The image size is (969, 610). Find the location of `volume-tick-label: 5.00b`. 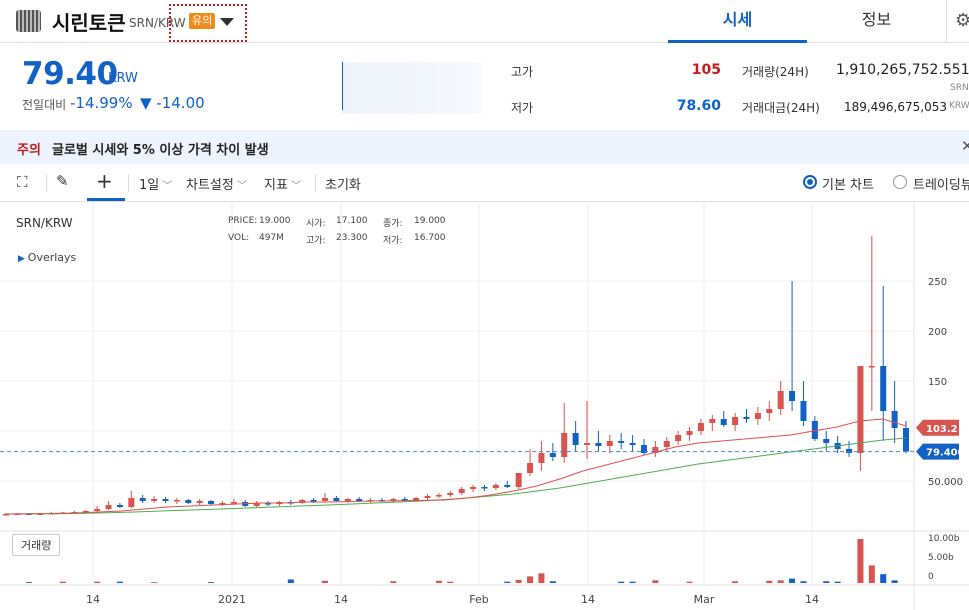

volume-tick-label: 5.00b is located at coordinates (941, 558).